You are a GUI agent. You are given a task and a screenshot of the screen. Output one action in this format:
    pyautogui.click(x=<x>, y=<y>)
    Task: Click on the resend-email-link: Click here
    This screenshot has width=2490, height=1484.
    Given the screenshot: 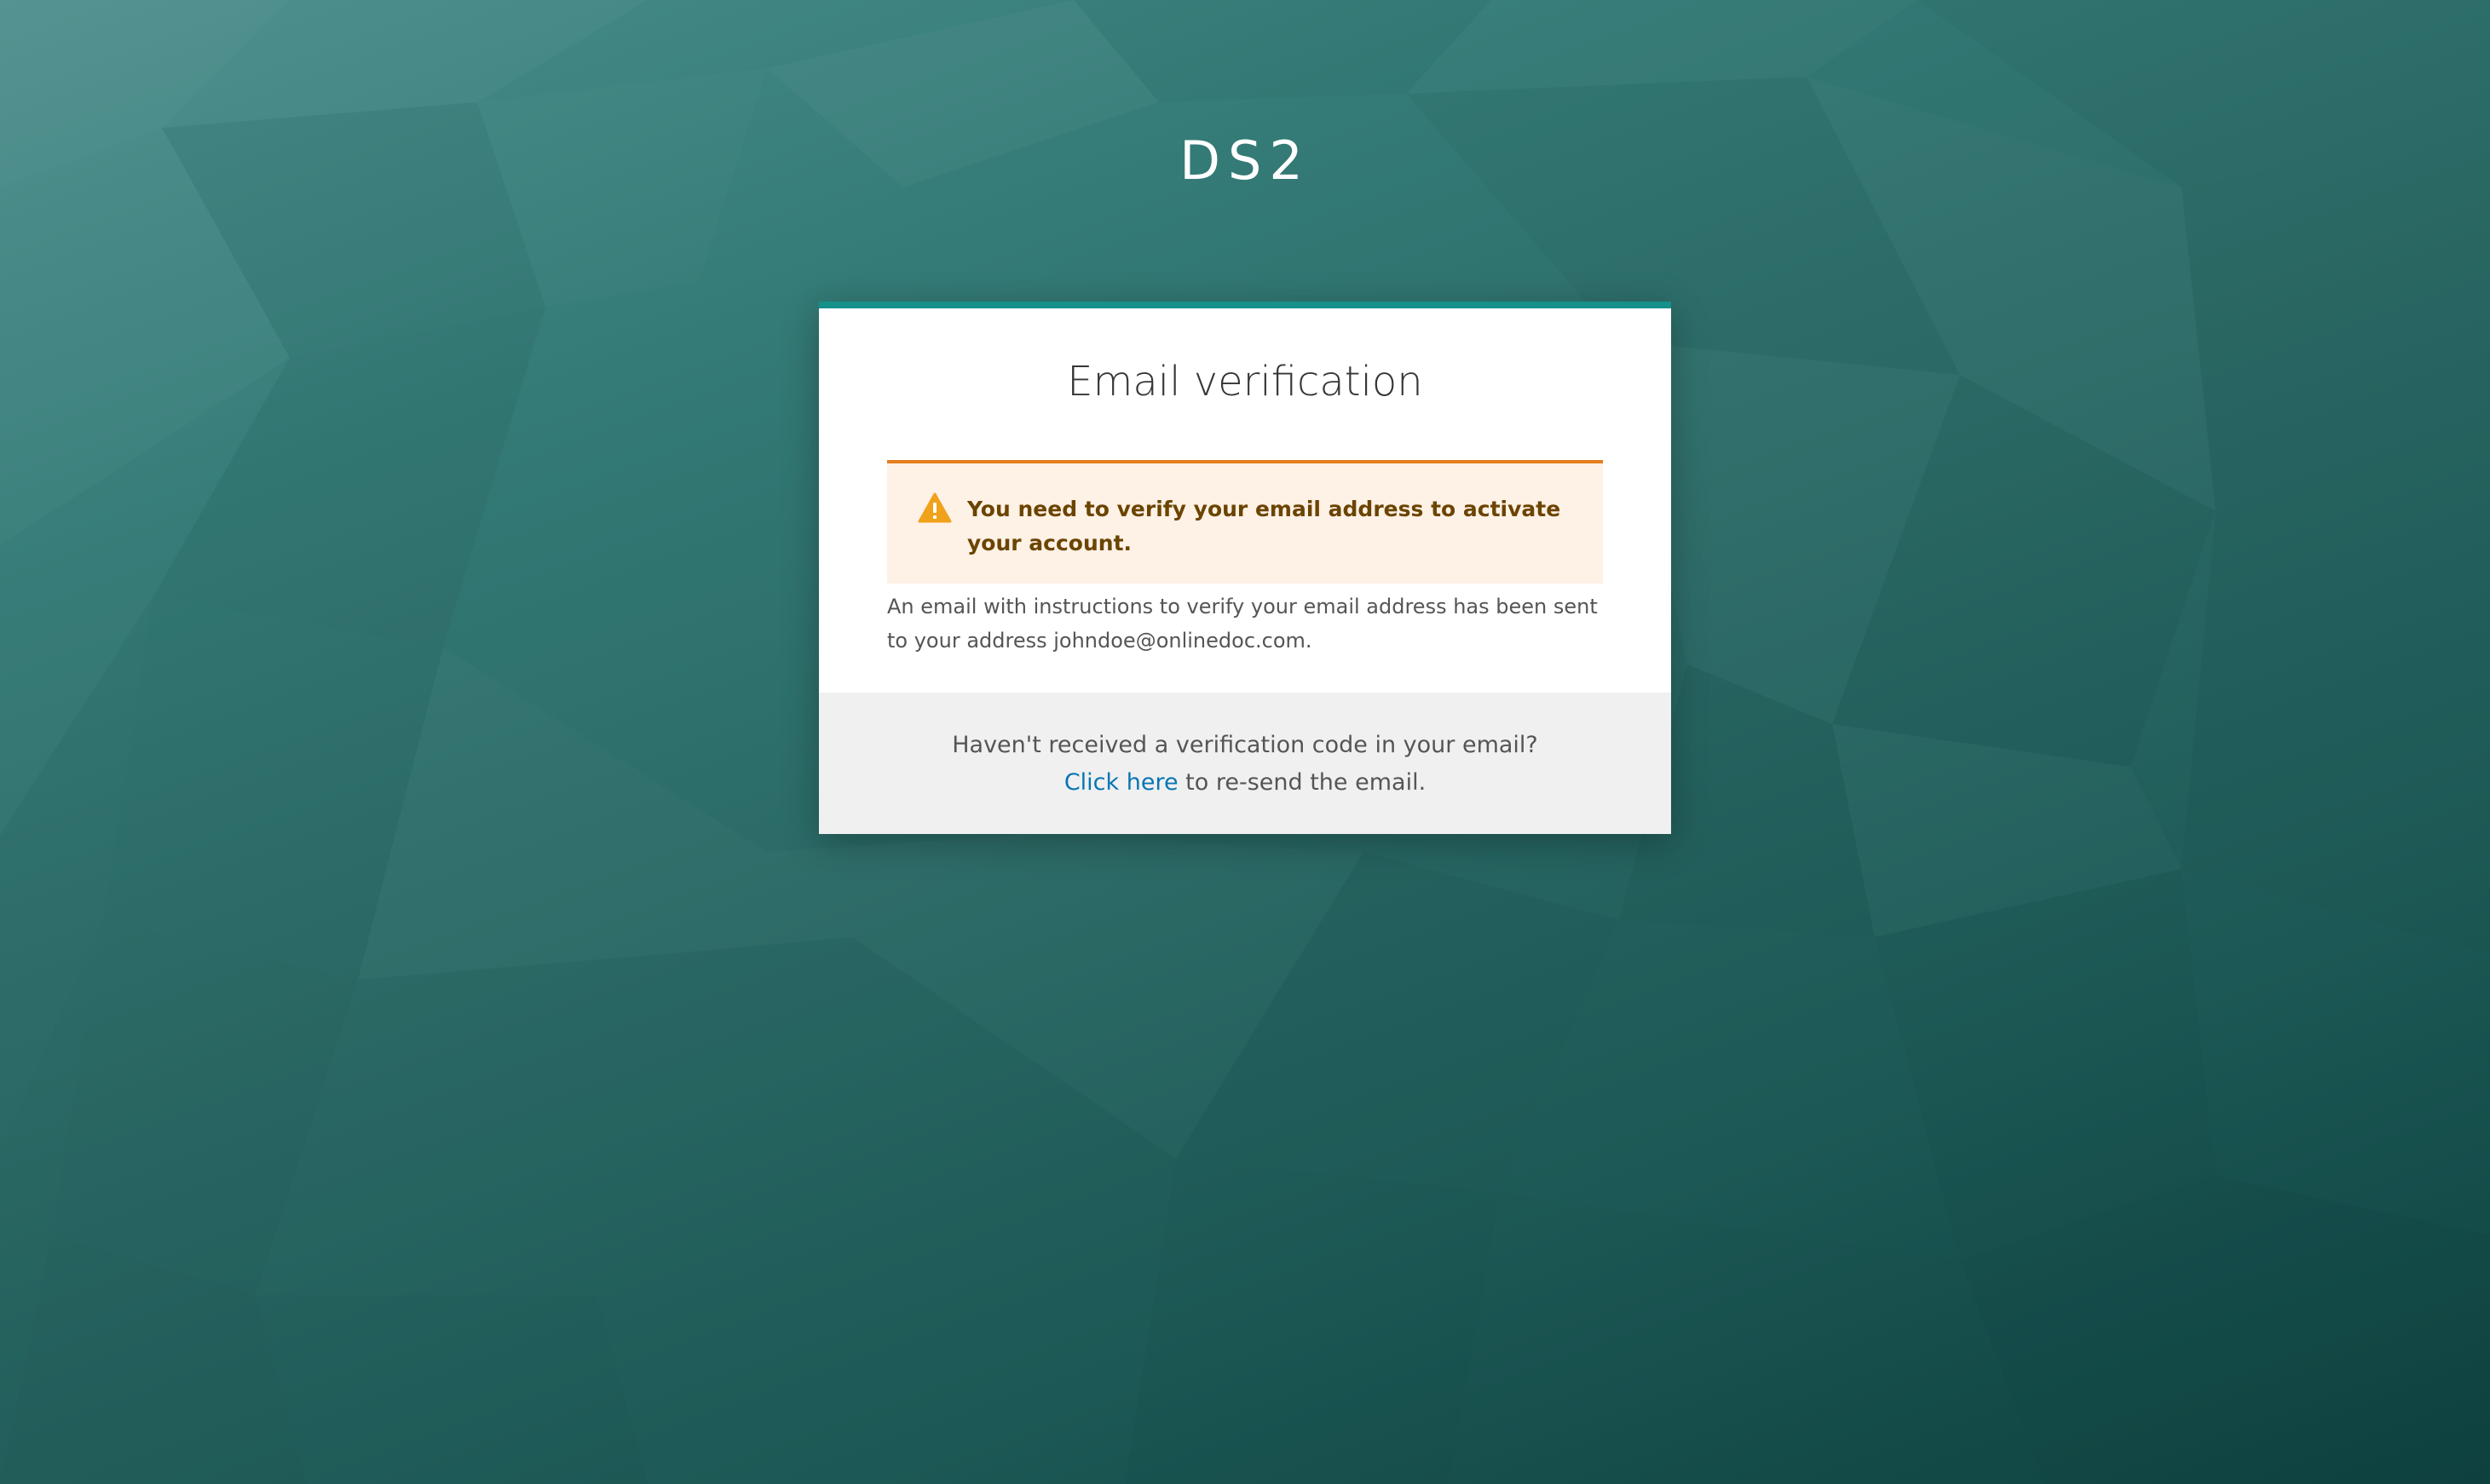 What is the action you would take?
    pyautogui.click(x=1121, y=782)
    